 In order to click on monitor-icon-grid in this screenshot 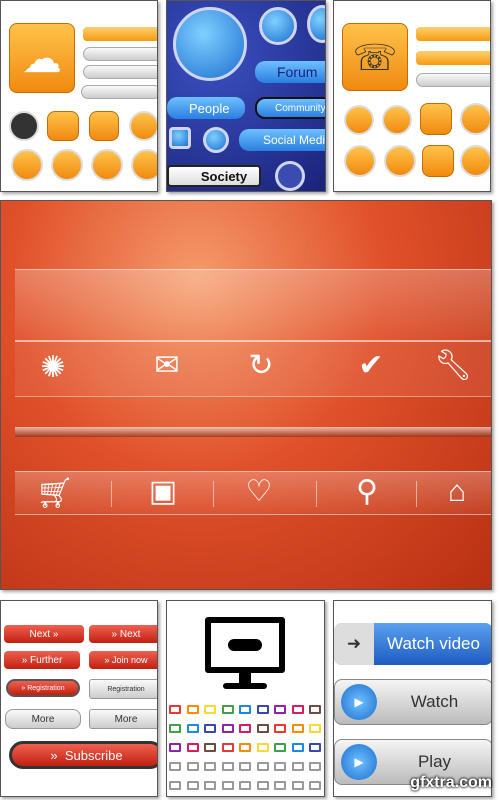, I will do `click(246, 750)`.